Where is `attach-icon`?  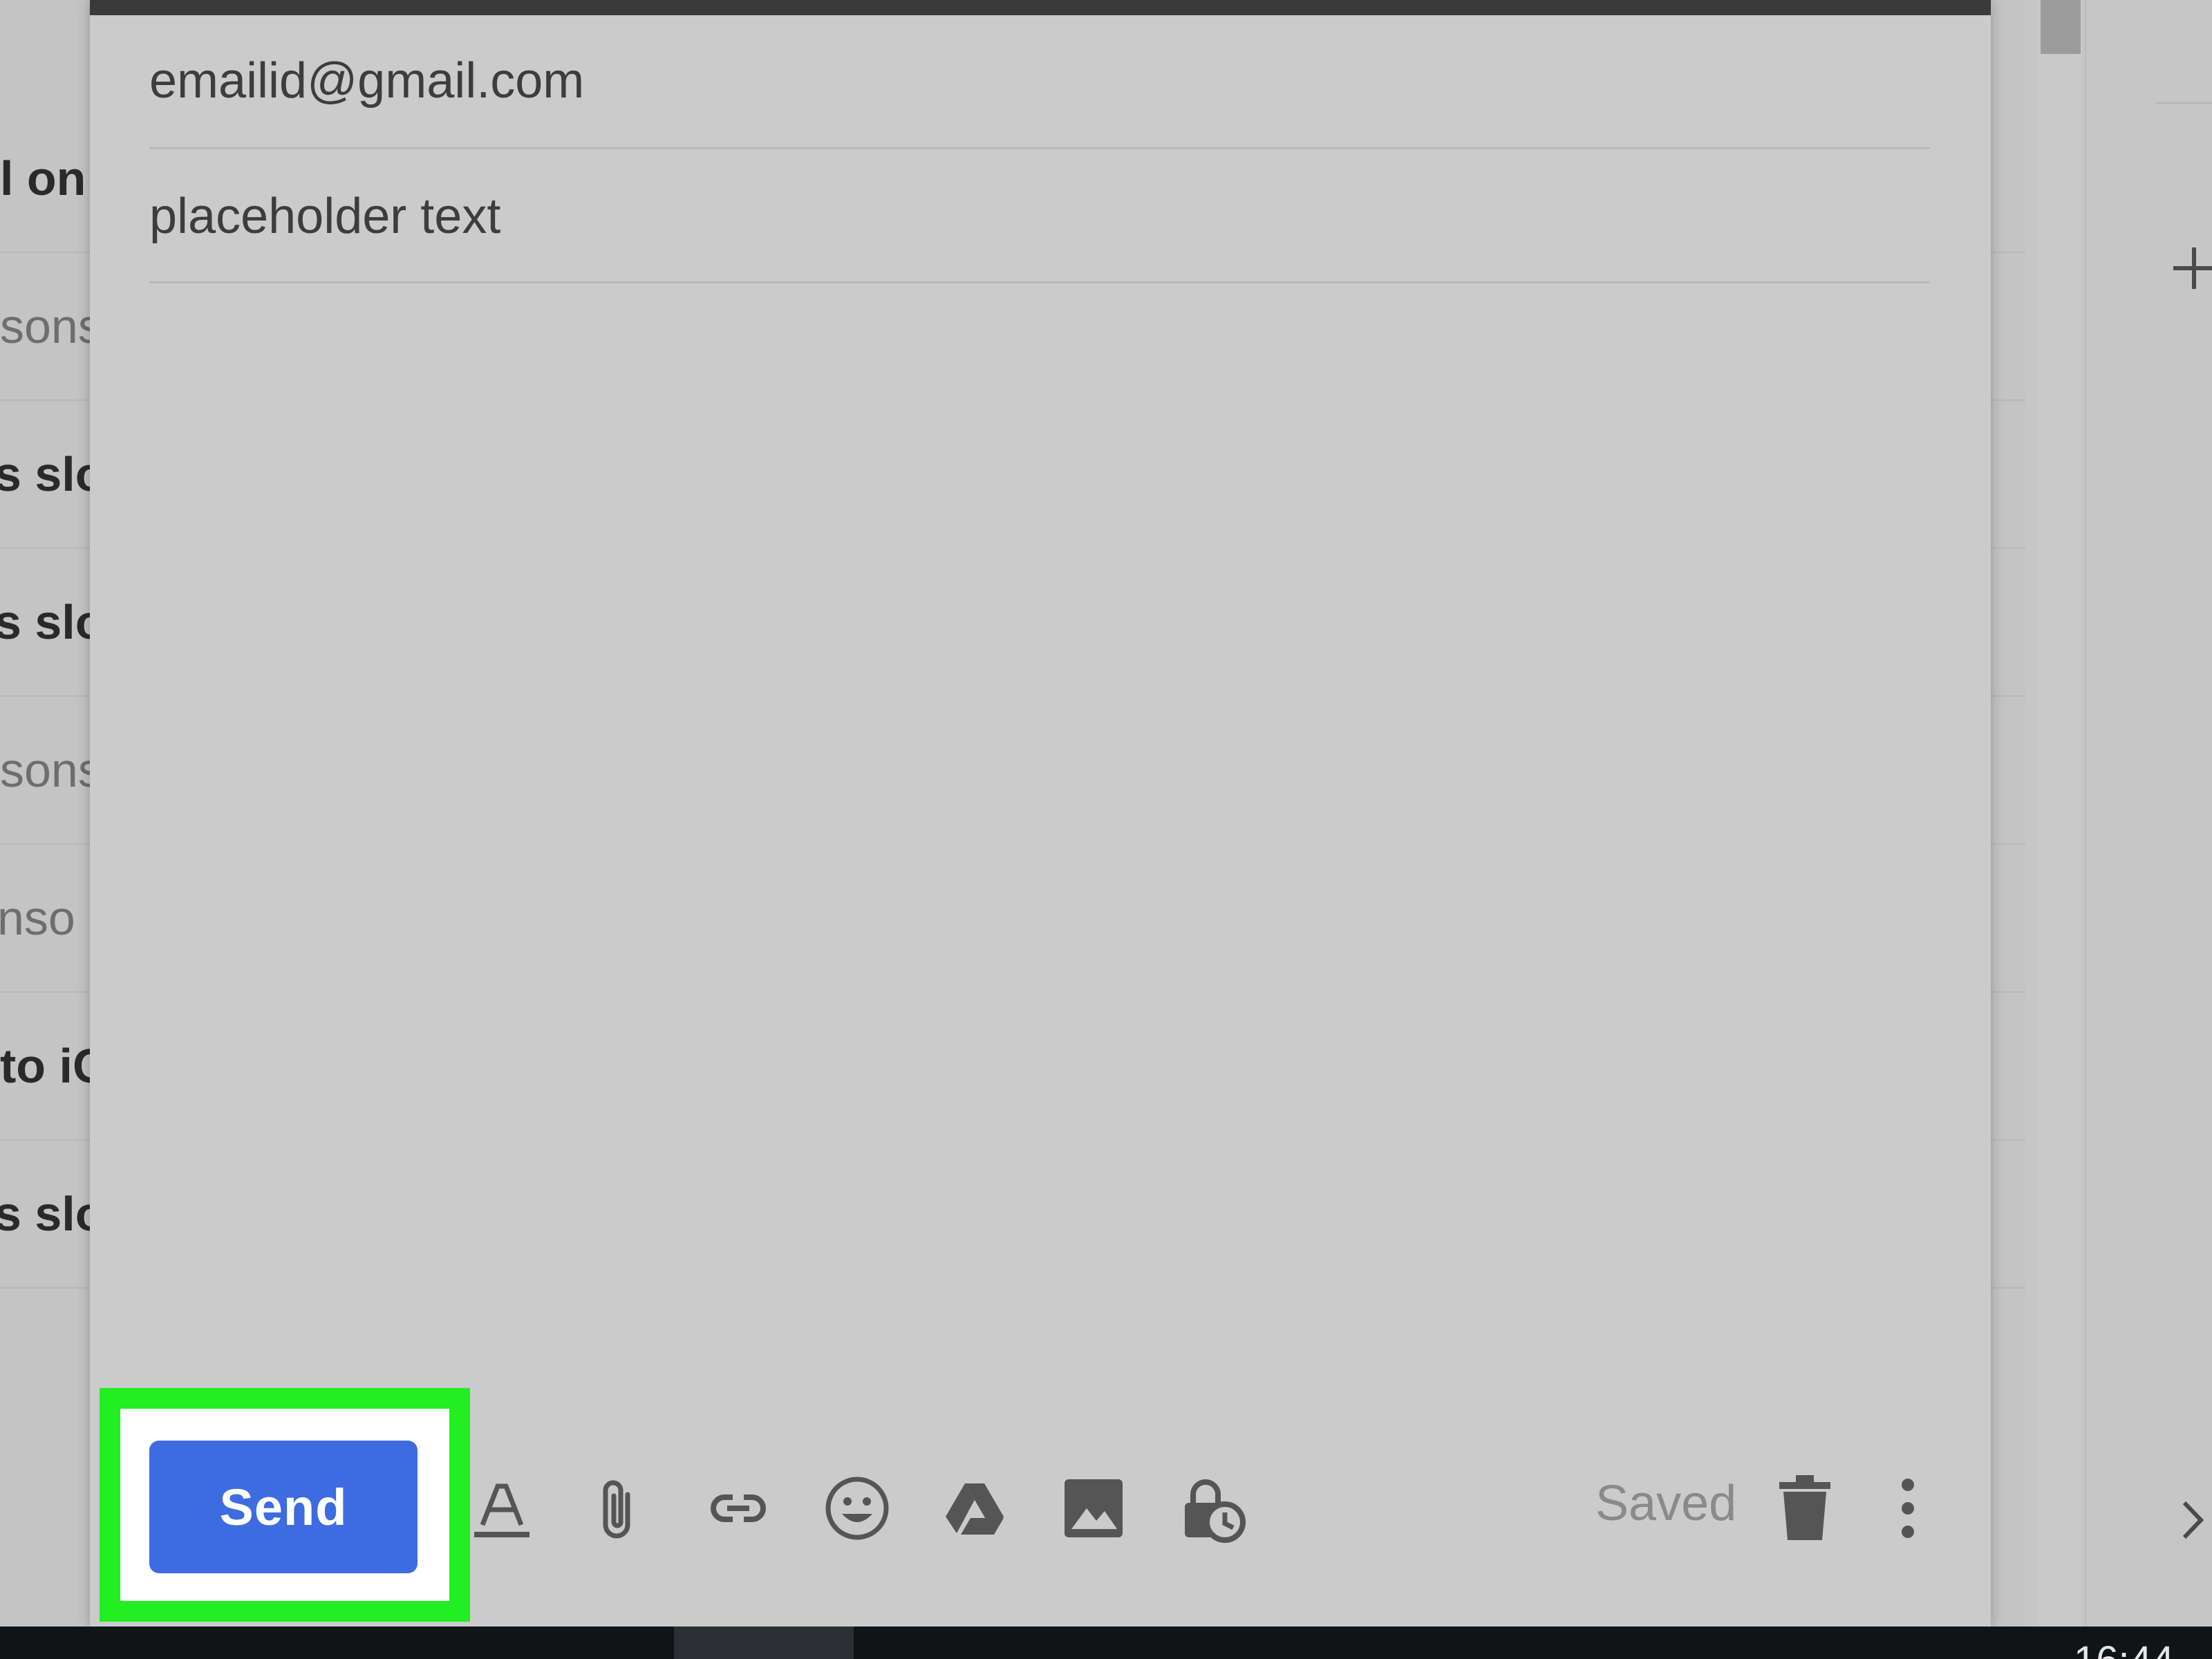 attach-icon is located at coordinates (619, 1508).